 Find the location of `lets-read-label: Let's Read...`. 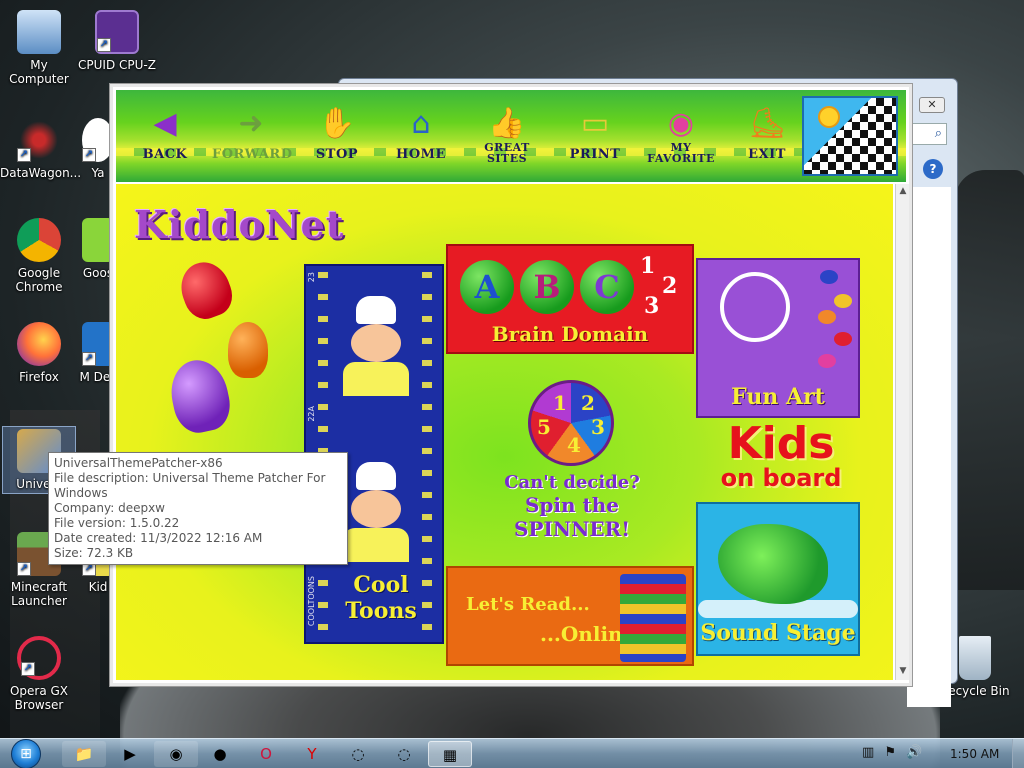

lets-read-label: Let's Read... is located at coordinates (528, 604).